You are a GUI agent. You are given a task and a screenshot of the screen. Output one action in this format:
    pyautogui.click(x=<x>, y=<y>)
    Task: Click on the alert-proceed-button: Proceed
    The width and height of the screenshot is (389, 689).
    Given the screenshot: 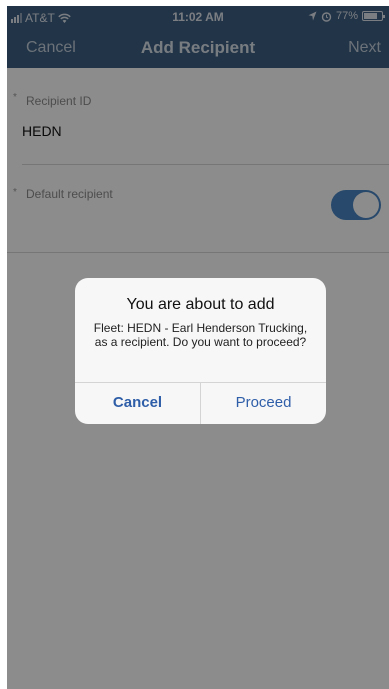 What is the action you would take?
    pyautogui.click(x=263, y=403)
    